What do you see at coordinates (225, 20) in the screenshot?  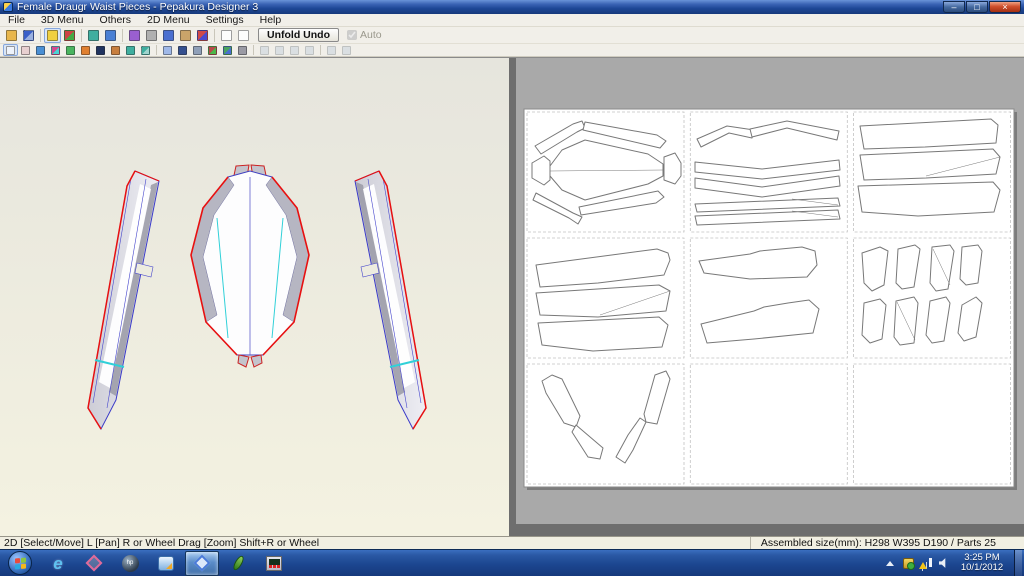 I see `menu-settings: Settings` at bounding box center [225, 20].